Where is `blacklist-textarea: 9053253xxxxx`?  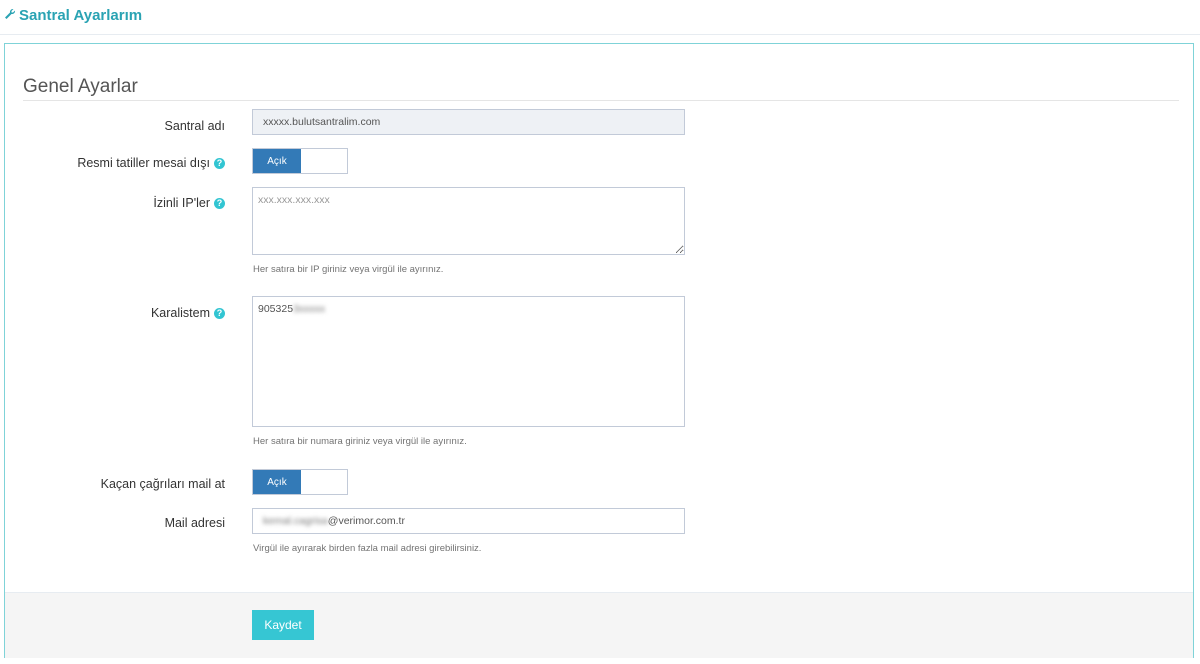
blacklist-textarea: 9053253xxxxx is located at coordinates (468, 361).